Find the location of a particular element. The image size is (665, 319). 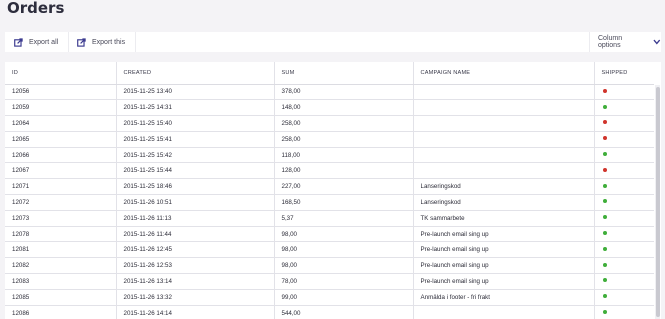

export-this-button: Export this is located at coordinates (102, 42).